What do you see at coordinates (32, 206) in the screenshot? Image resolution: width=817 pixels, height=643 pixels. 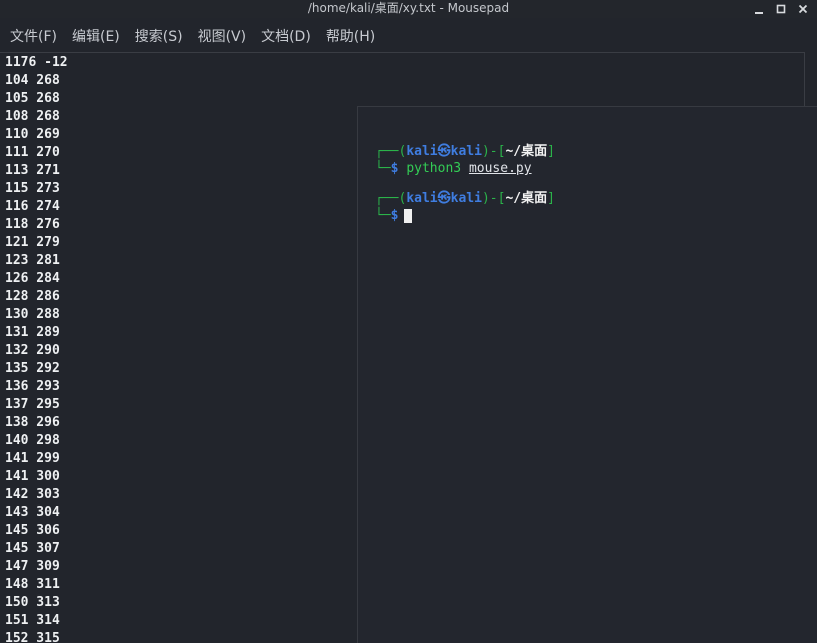 I see `editor-line: 116 274` at bounding box center [32, 206].